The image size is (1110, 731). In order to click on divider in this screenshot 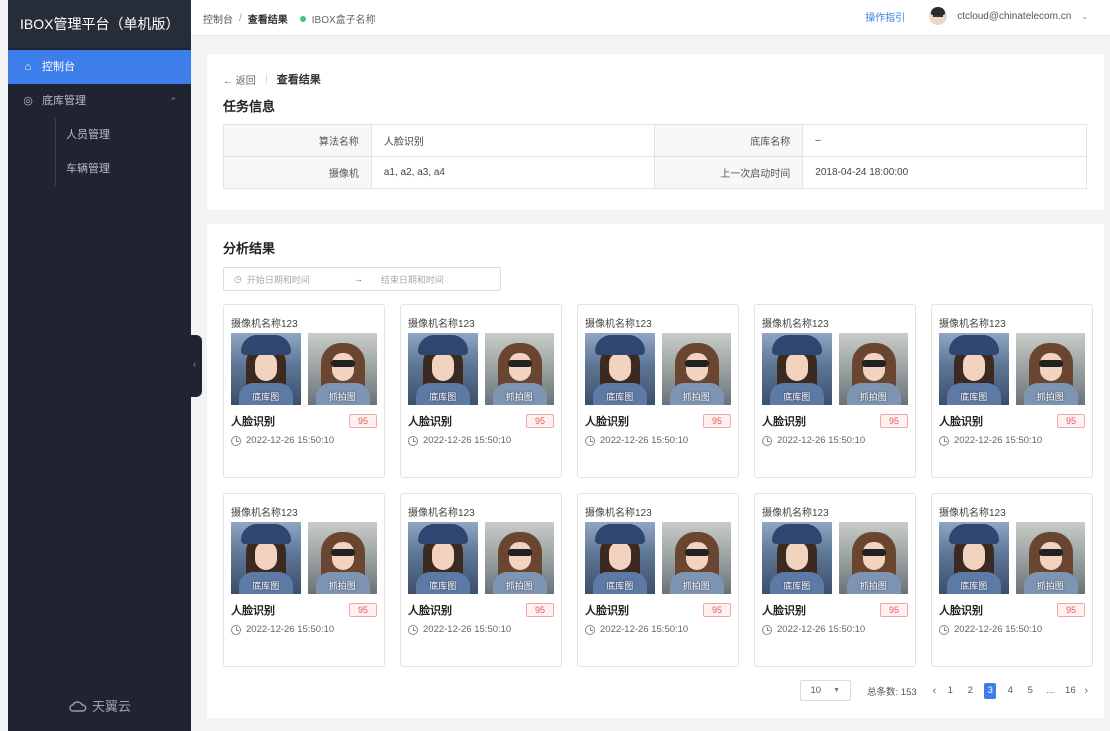, I will do `click(266, 79)`.